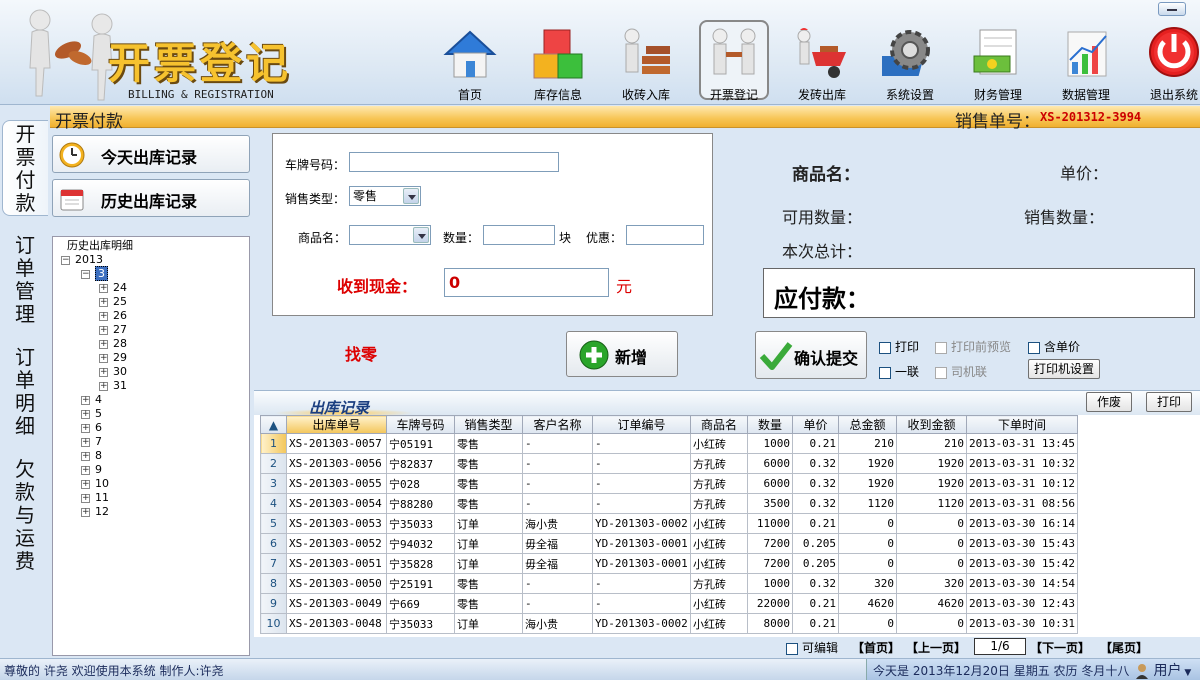 This screenshot has height=680, width=1200. Describe the element at coordinates (961, 371) in the screenshot. I see `driver-copy-checkbox: 司机联` at that location.